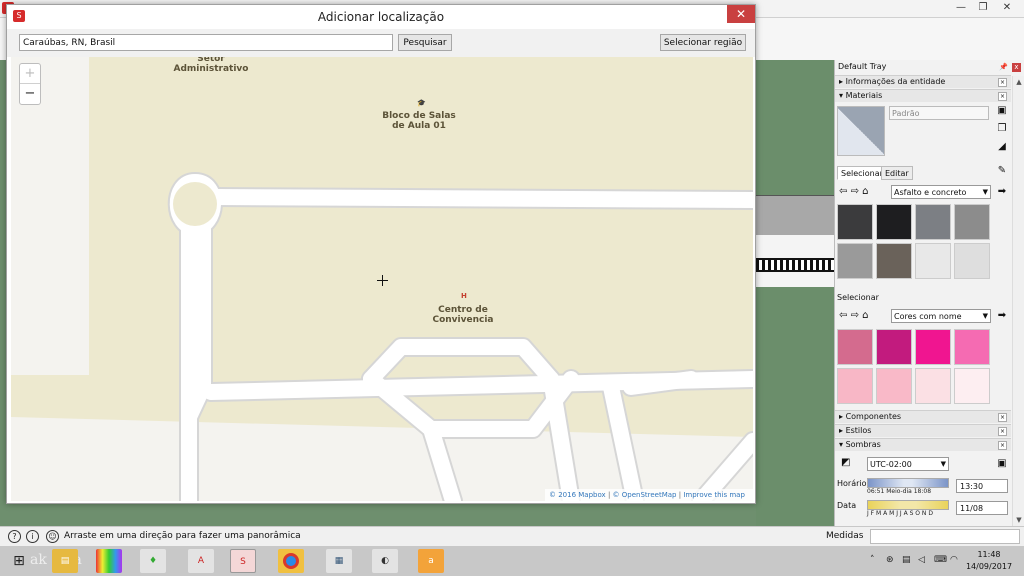  Describe the element at coordinates (30, 74) in the screenshot. I see `zoom-in-button: +` at that location.